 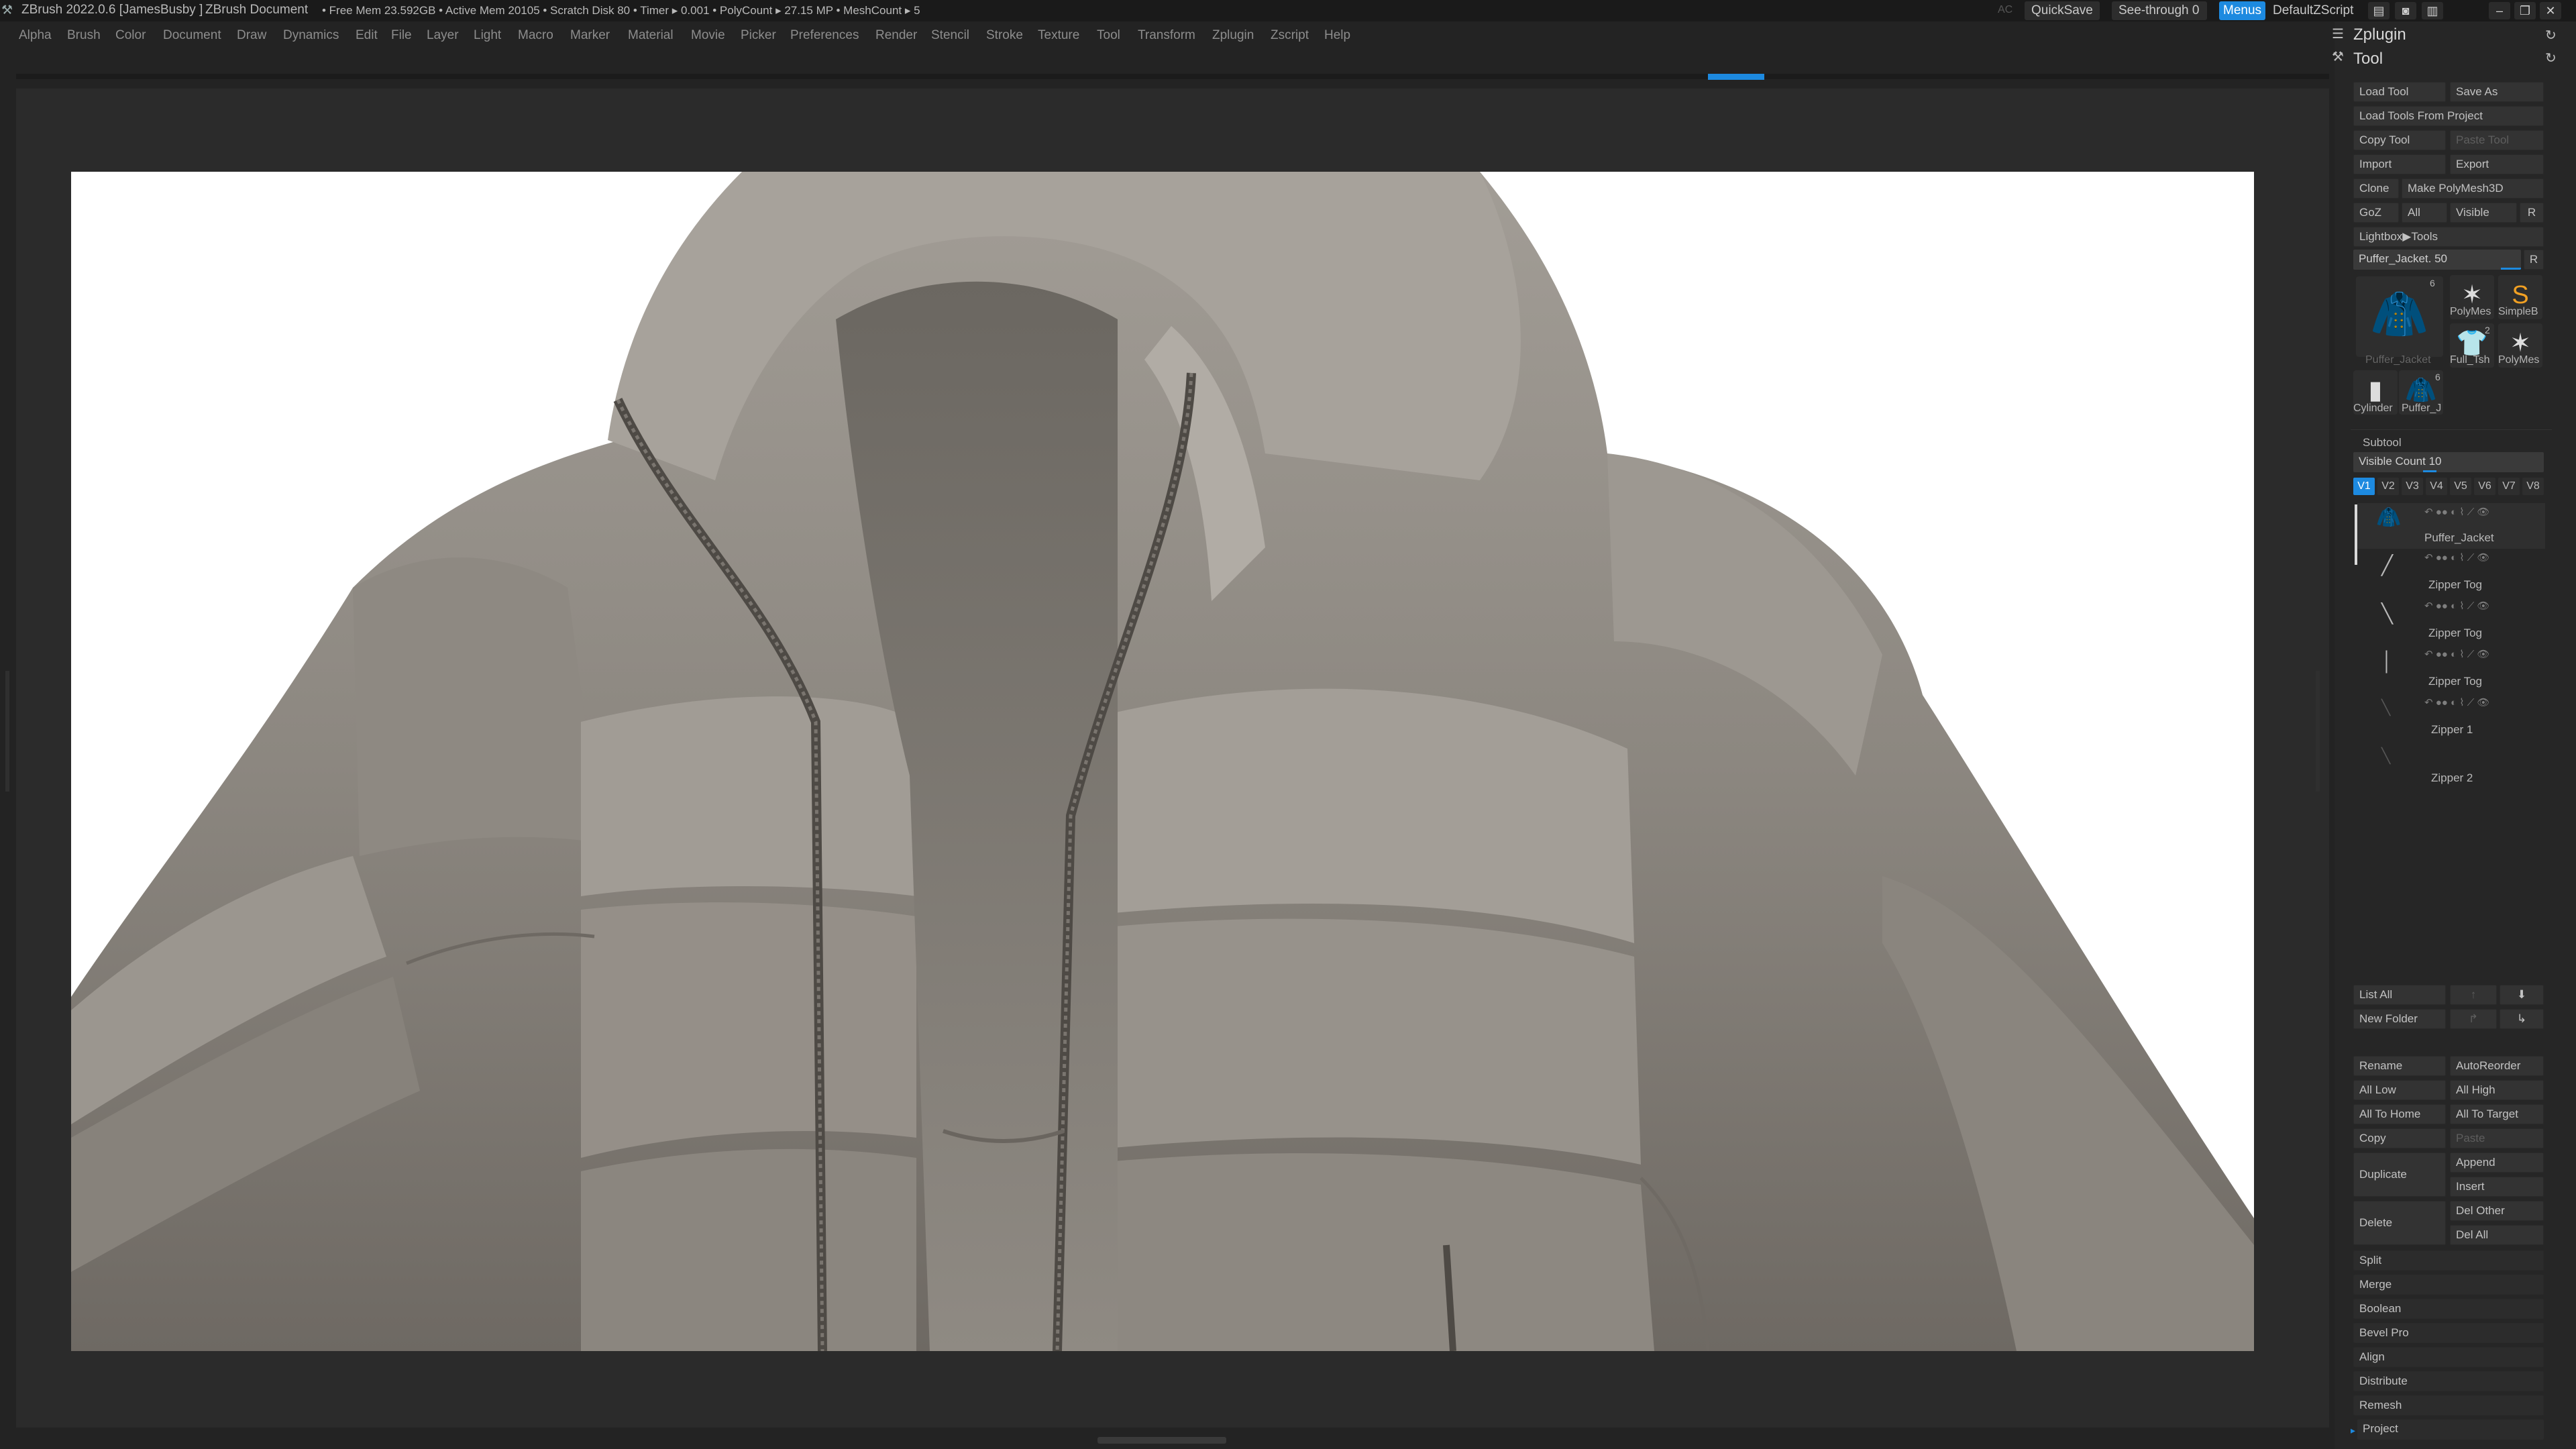 I want to click on menus-button: Menus, so click(x=2242, y=10).